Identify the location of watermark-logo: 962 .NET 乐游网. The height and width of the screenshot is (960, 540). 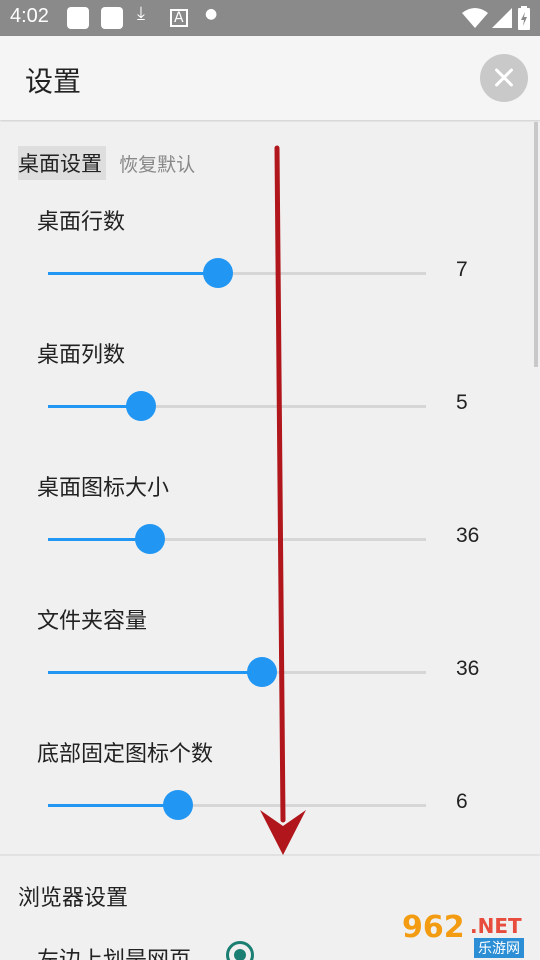
(468, 934).